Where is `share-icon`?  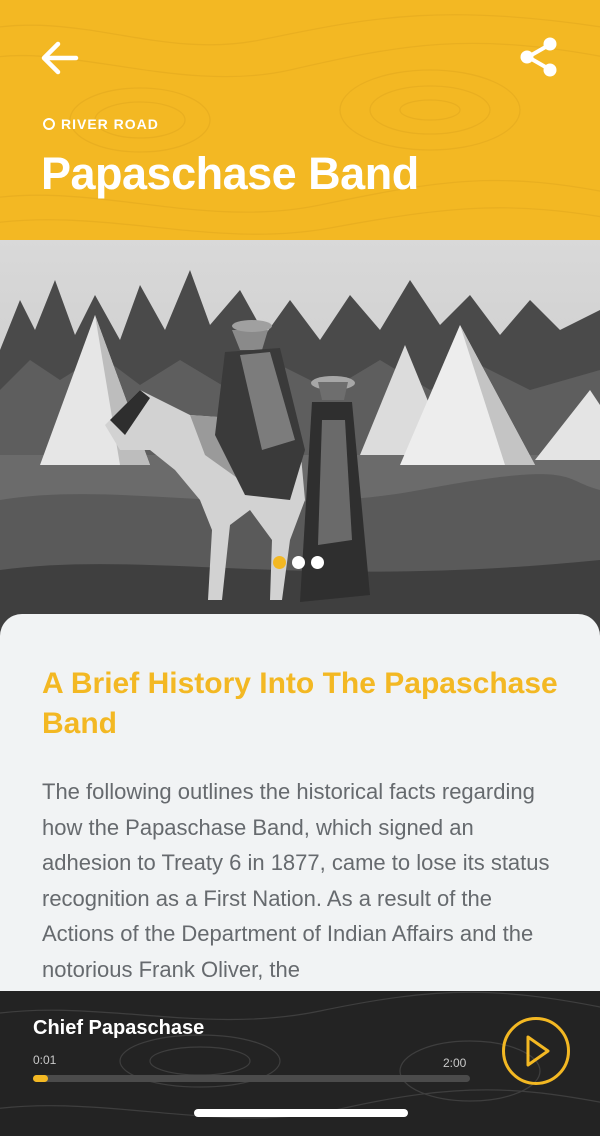
share-icon is located at coordinates (538, 57).